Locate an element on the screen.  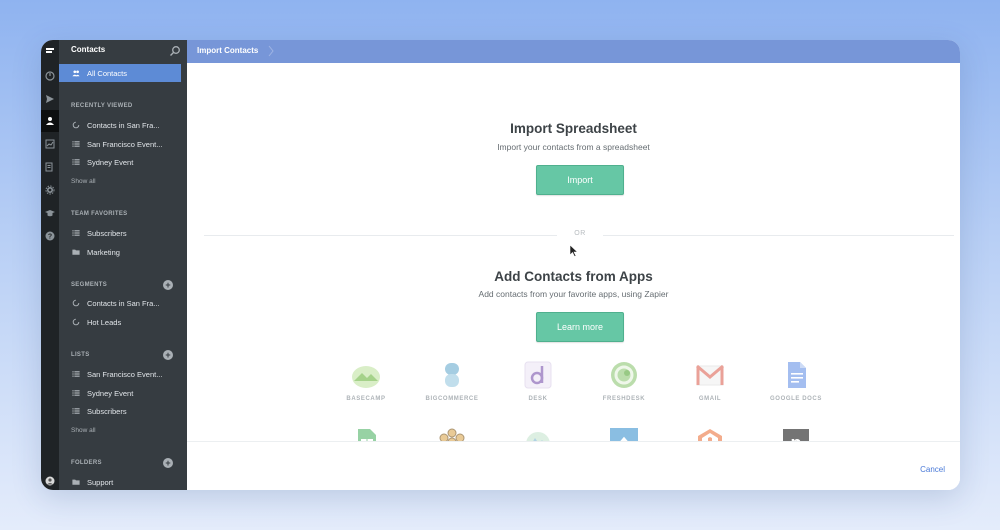
help-icon: ? is located at coordinates (50, 236).